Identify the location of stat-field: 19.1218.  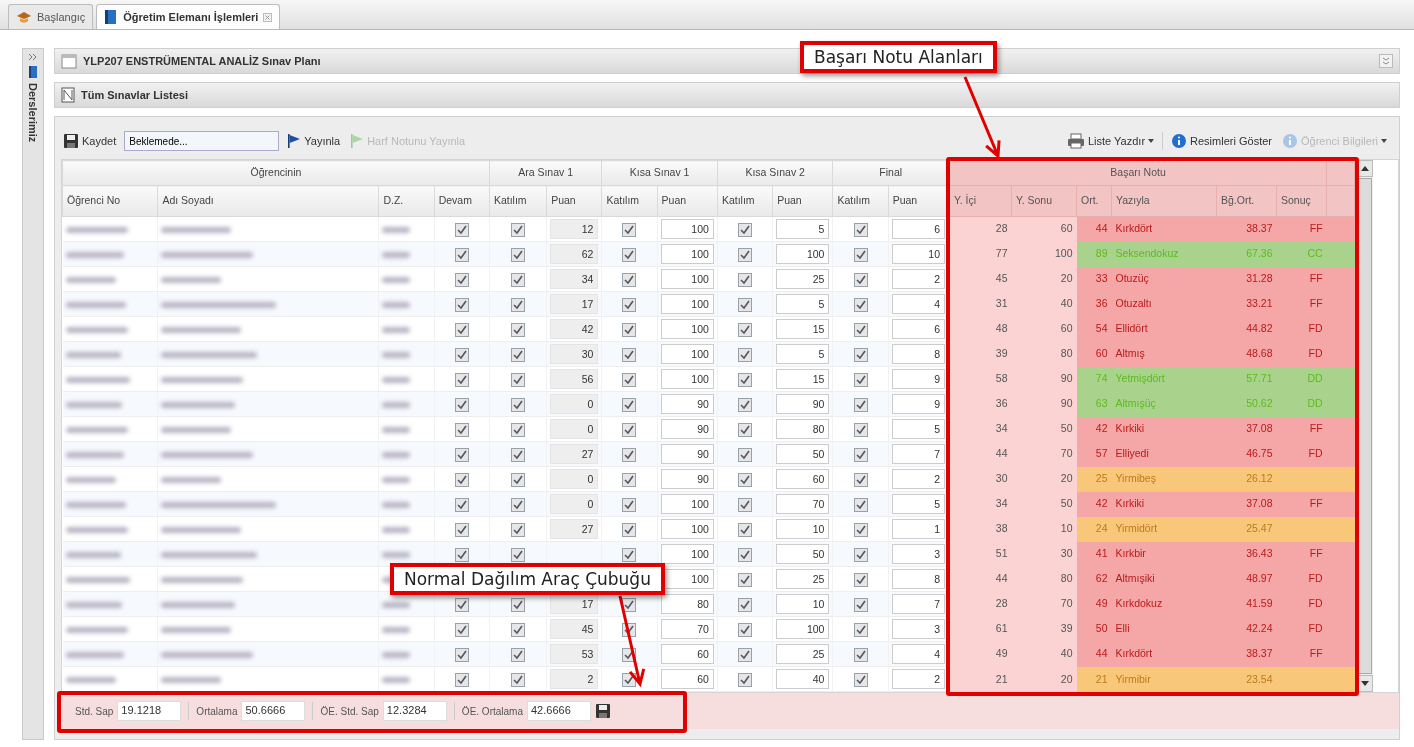
(149, 711).